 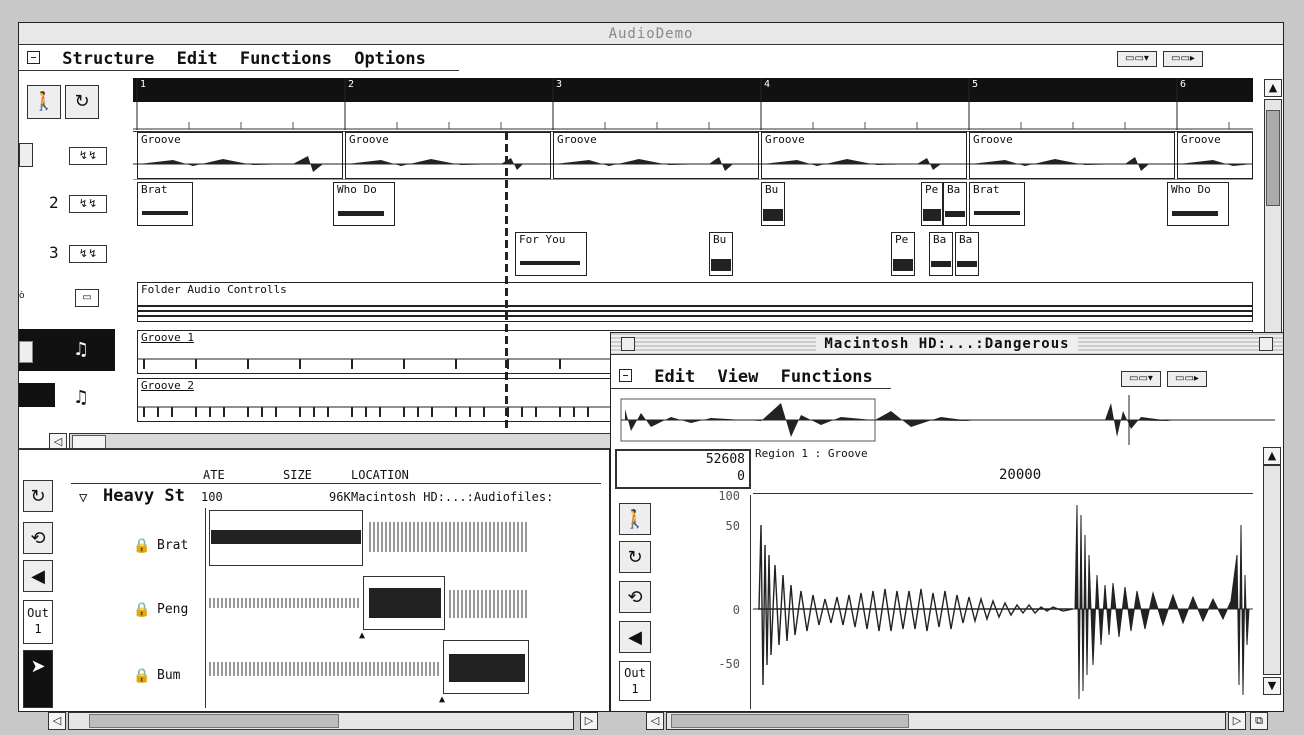 What do you see at coordinates (1266, 344) in the screenshot?
I see `zoom-box-icon` at bounding box center [1266, 344].